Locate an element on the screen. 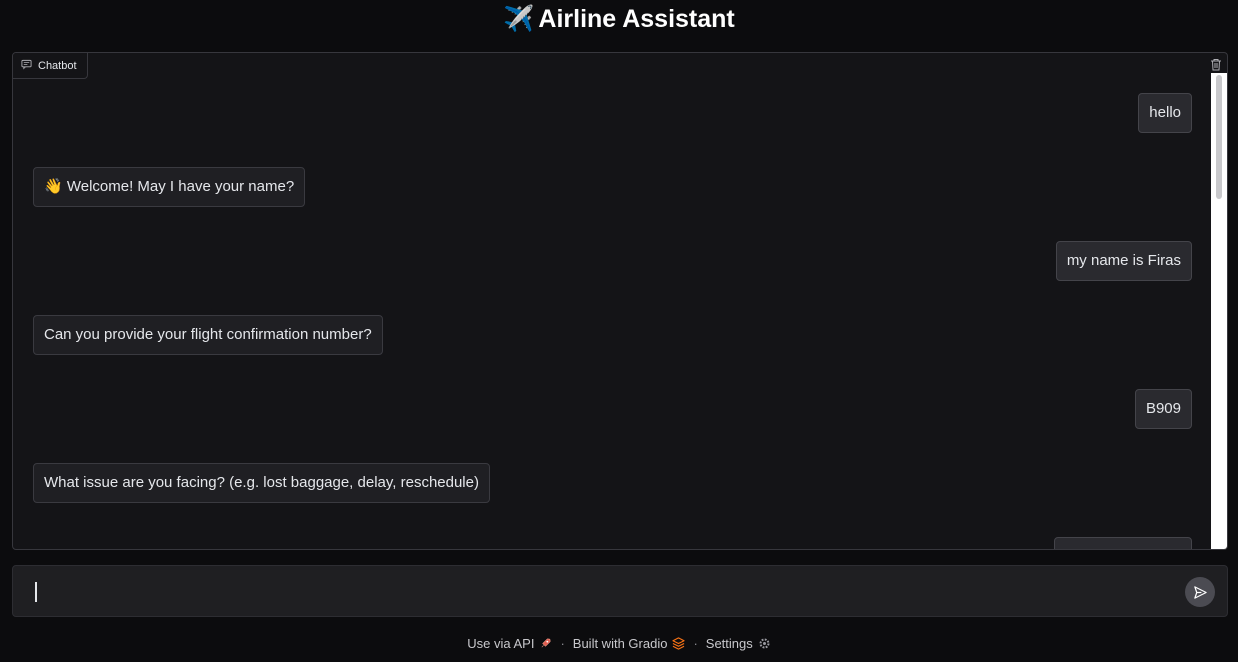 The height and width of the screenshot is (662, 1238). built-with-gradio-link: Built with Gradio is located at coordinates (629, 643).